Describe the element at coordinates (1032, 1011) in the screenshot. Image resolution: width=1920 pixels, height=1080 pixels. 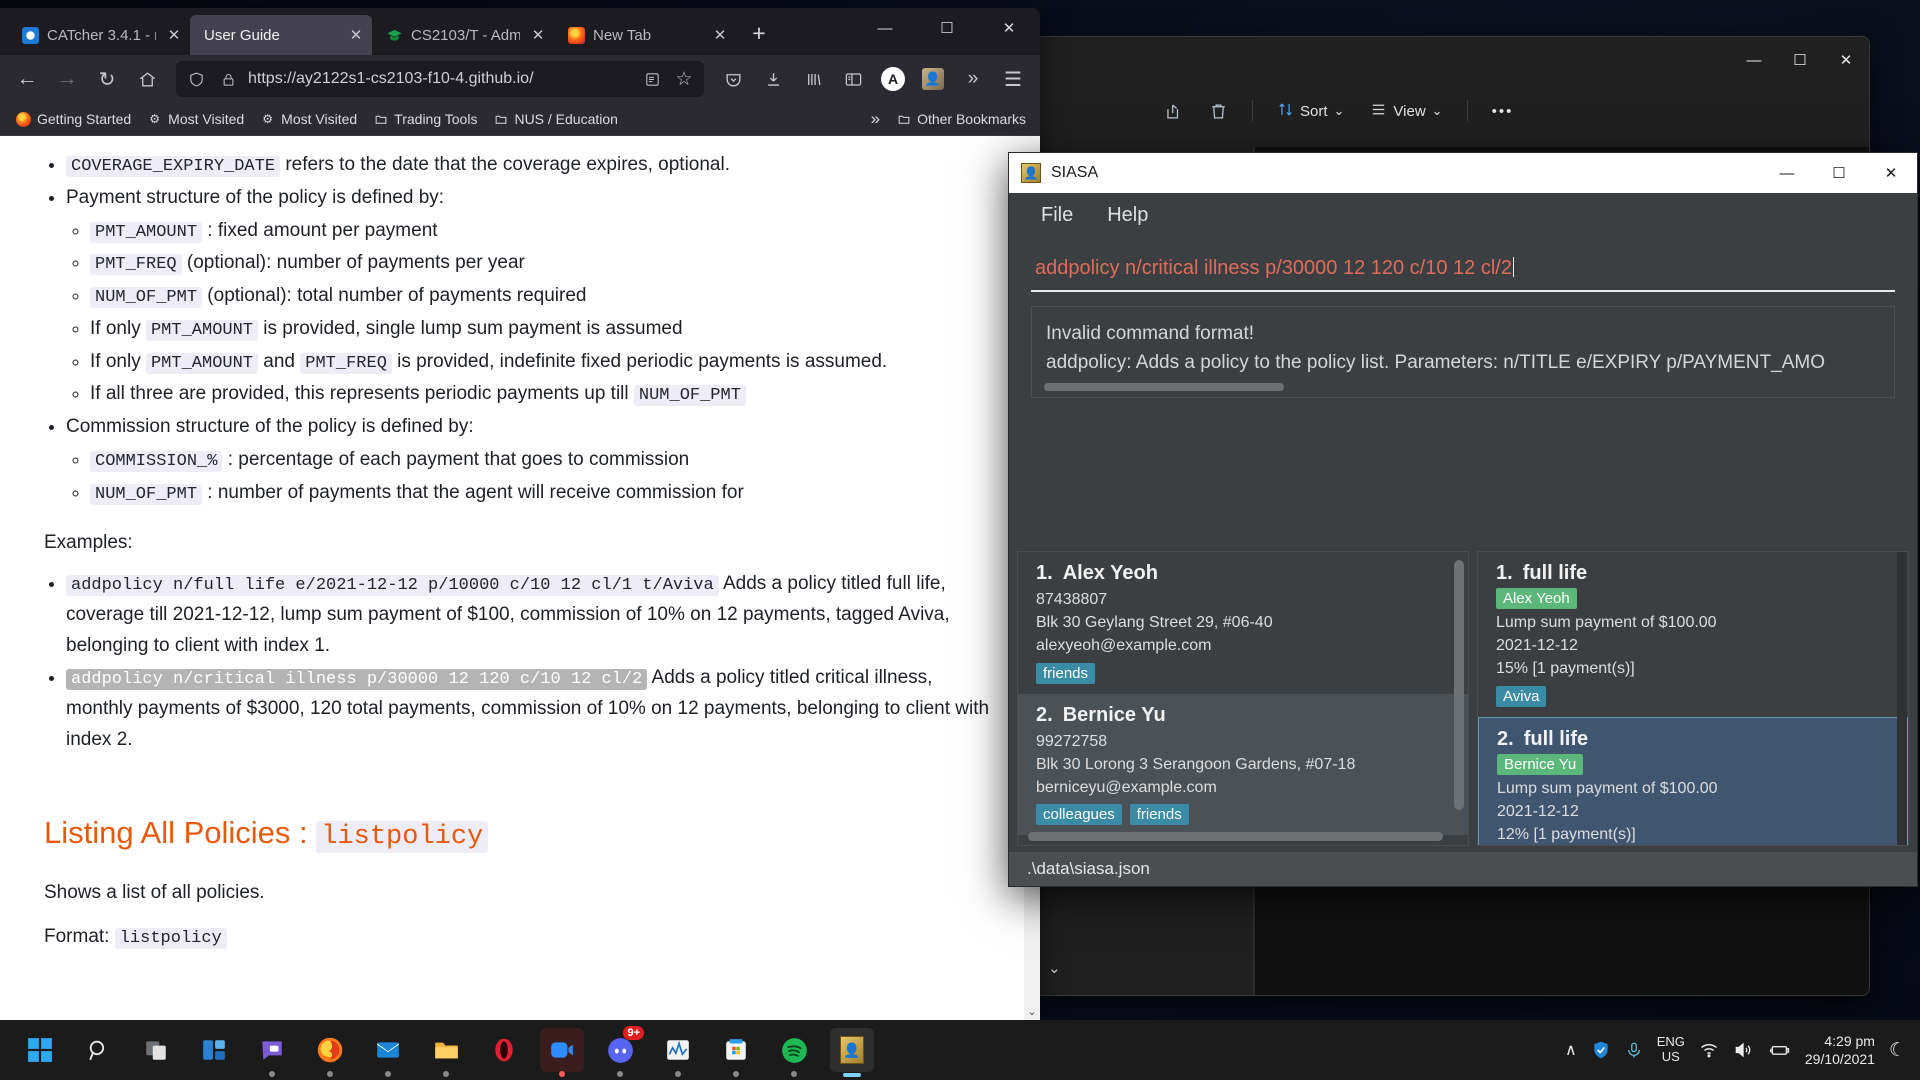
I see `scroll-down-arrow-icon: ⌄` at that location.